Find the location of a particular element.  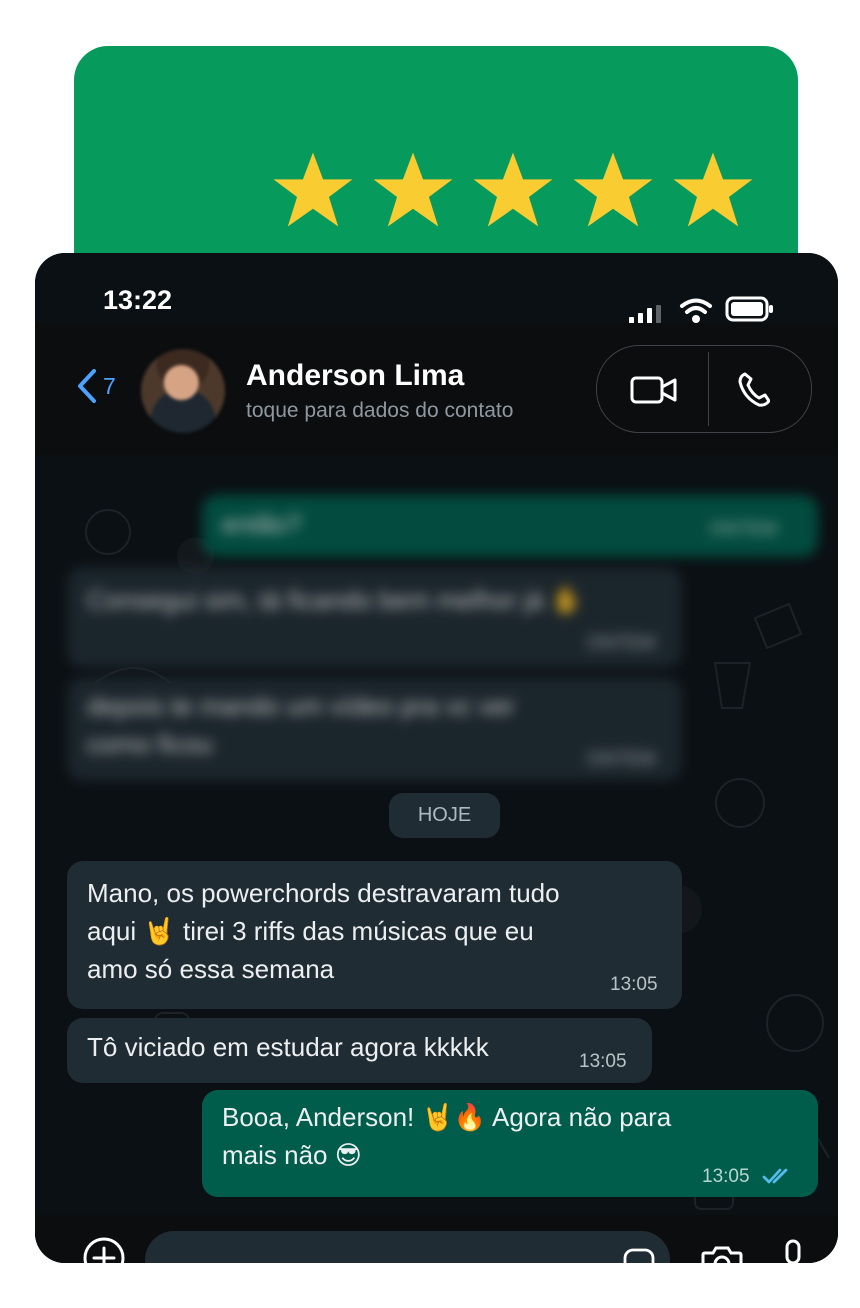

received-message-2: Tô viciado em estudar agora kkkkk 13:05 is located at coordinates (359, 1050).